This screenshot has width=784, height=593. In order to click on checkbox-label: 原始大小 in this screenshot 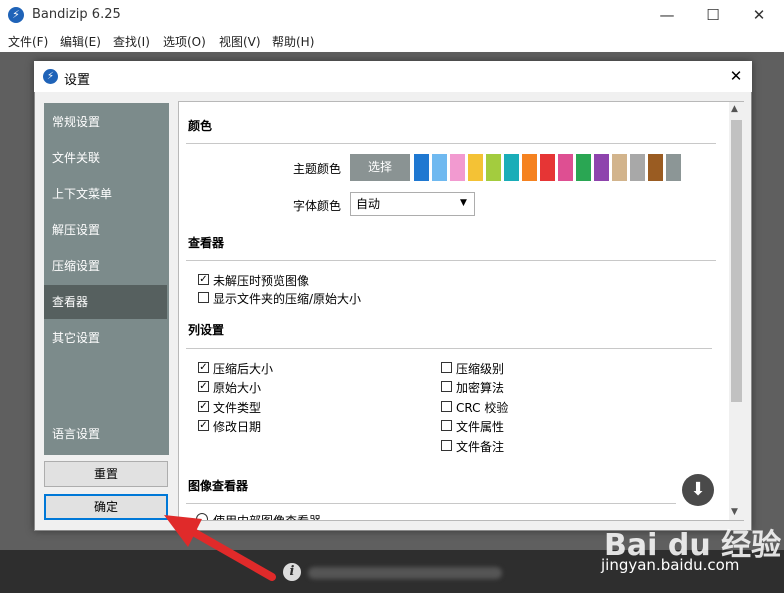, I will do `click(237, 388)`.